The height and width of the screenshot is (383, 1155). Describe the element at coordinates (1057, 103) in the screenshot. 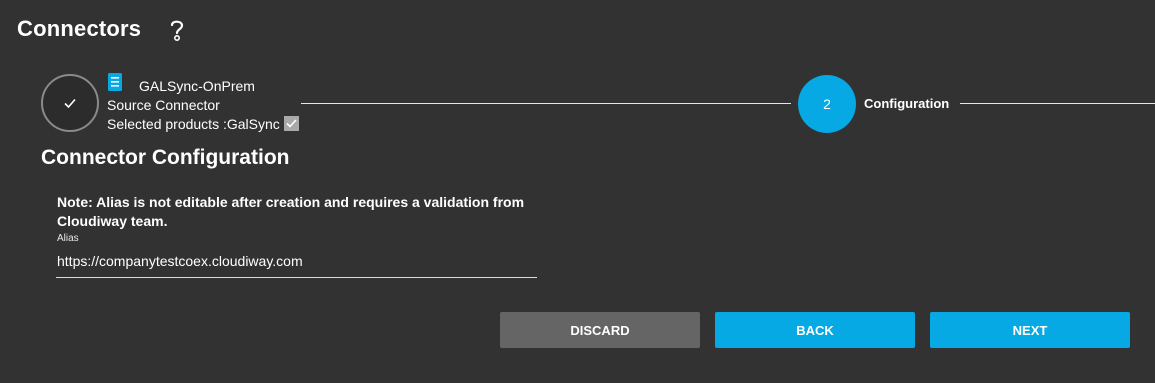

I see `stepper-connector-line-end` at that location.